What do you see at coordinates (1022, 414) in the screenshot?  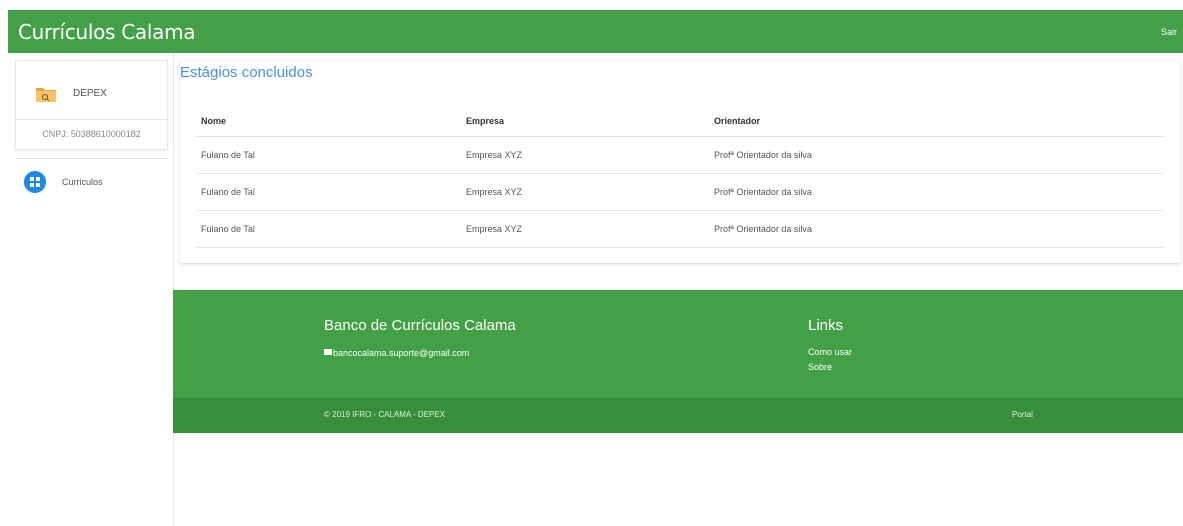 I see `portal-link: Portal` at bounding box center [1022, 414].